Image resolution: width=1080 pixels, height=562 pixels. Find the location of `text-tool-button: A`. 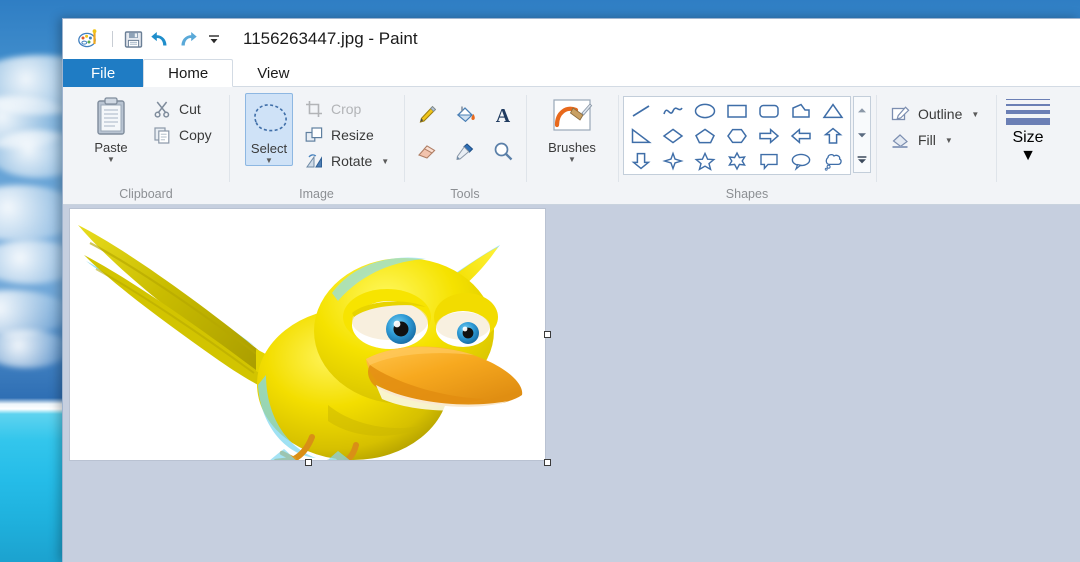

text-tool-button: A is located at coordinates (503, 115).